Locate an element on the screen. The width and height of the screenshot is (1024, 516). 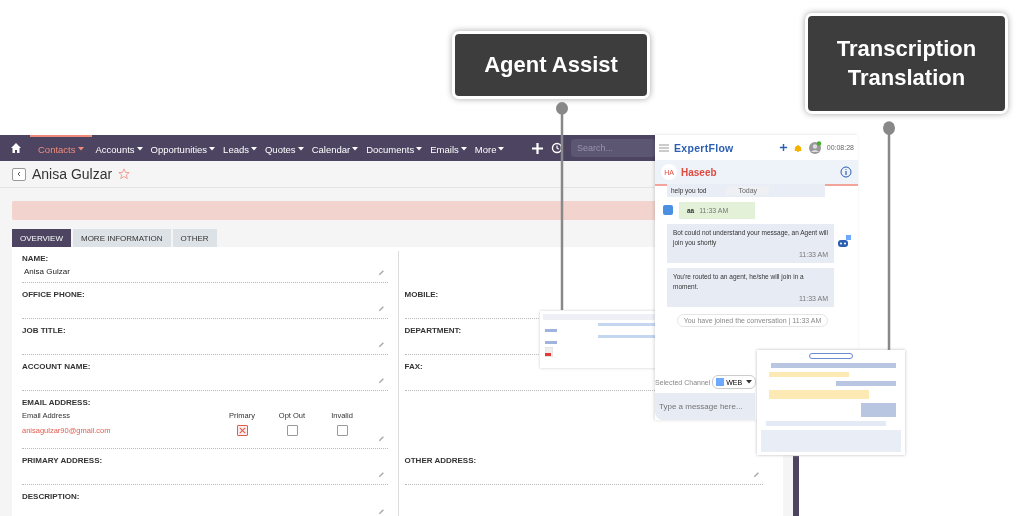
field-label: FAX: is located at coordinates (413, 366).